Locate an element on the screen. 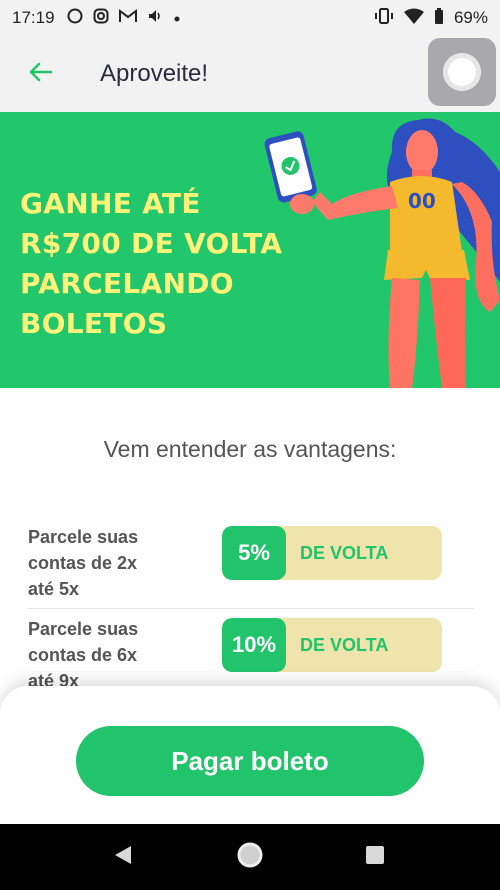 The width and height of the screenshot is (500, 890). dot-icon is located at coordinates (177, 18).